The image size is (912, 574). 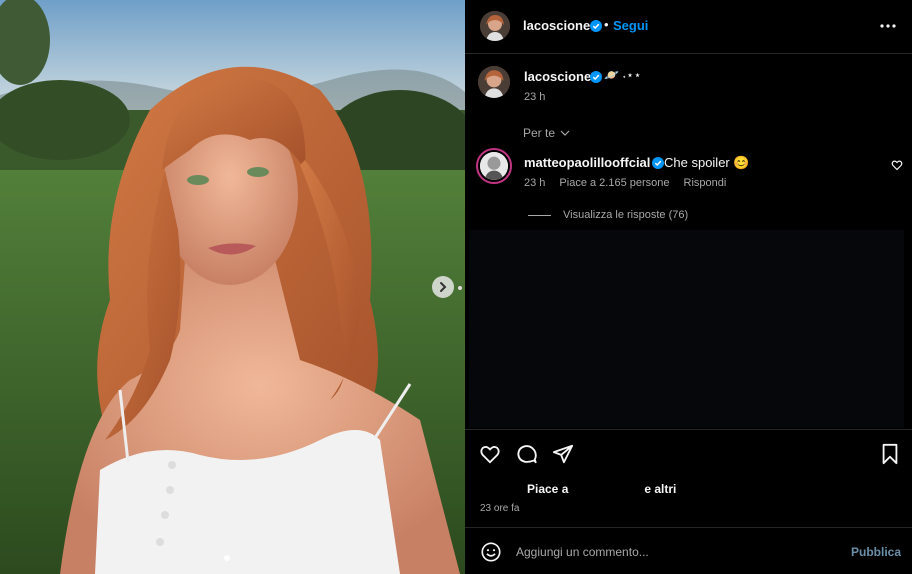 I want to click on emoji-smiley-icon, so click(x=491, y=552).